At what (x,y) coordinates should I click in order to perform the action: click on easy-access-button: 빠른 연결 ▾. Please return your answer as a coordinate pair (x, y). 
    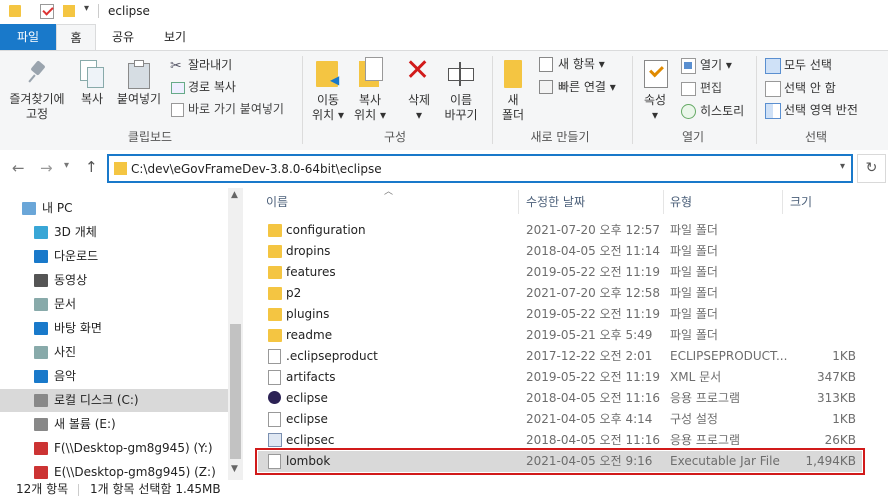
    Looking at the image, I should click on (587, 87).